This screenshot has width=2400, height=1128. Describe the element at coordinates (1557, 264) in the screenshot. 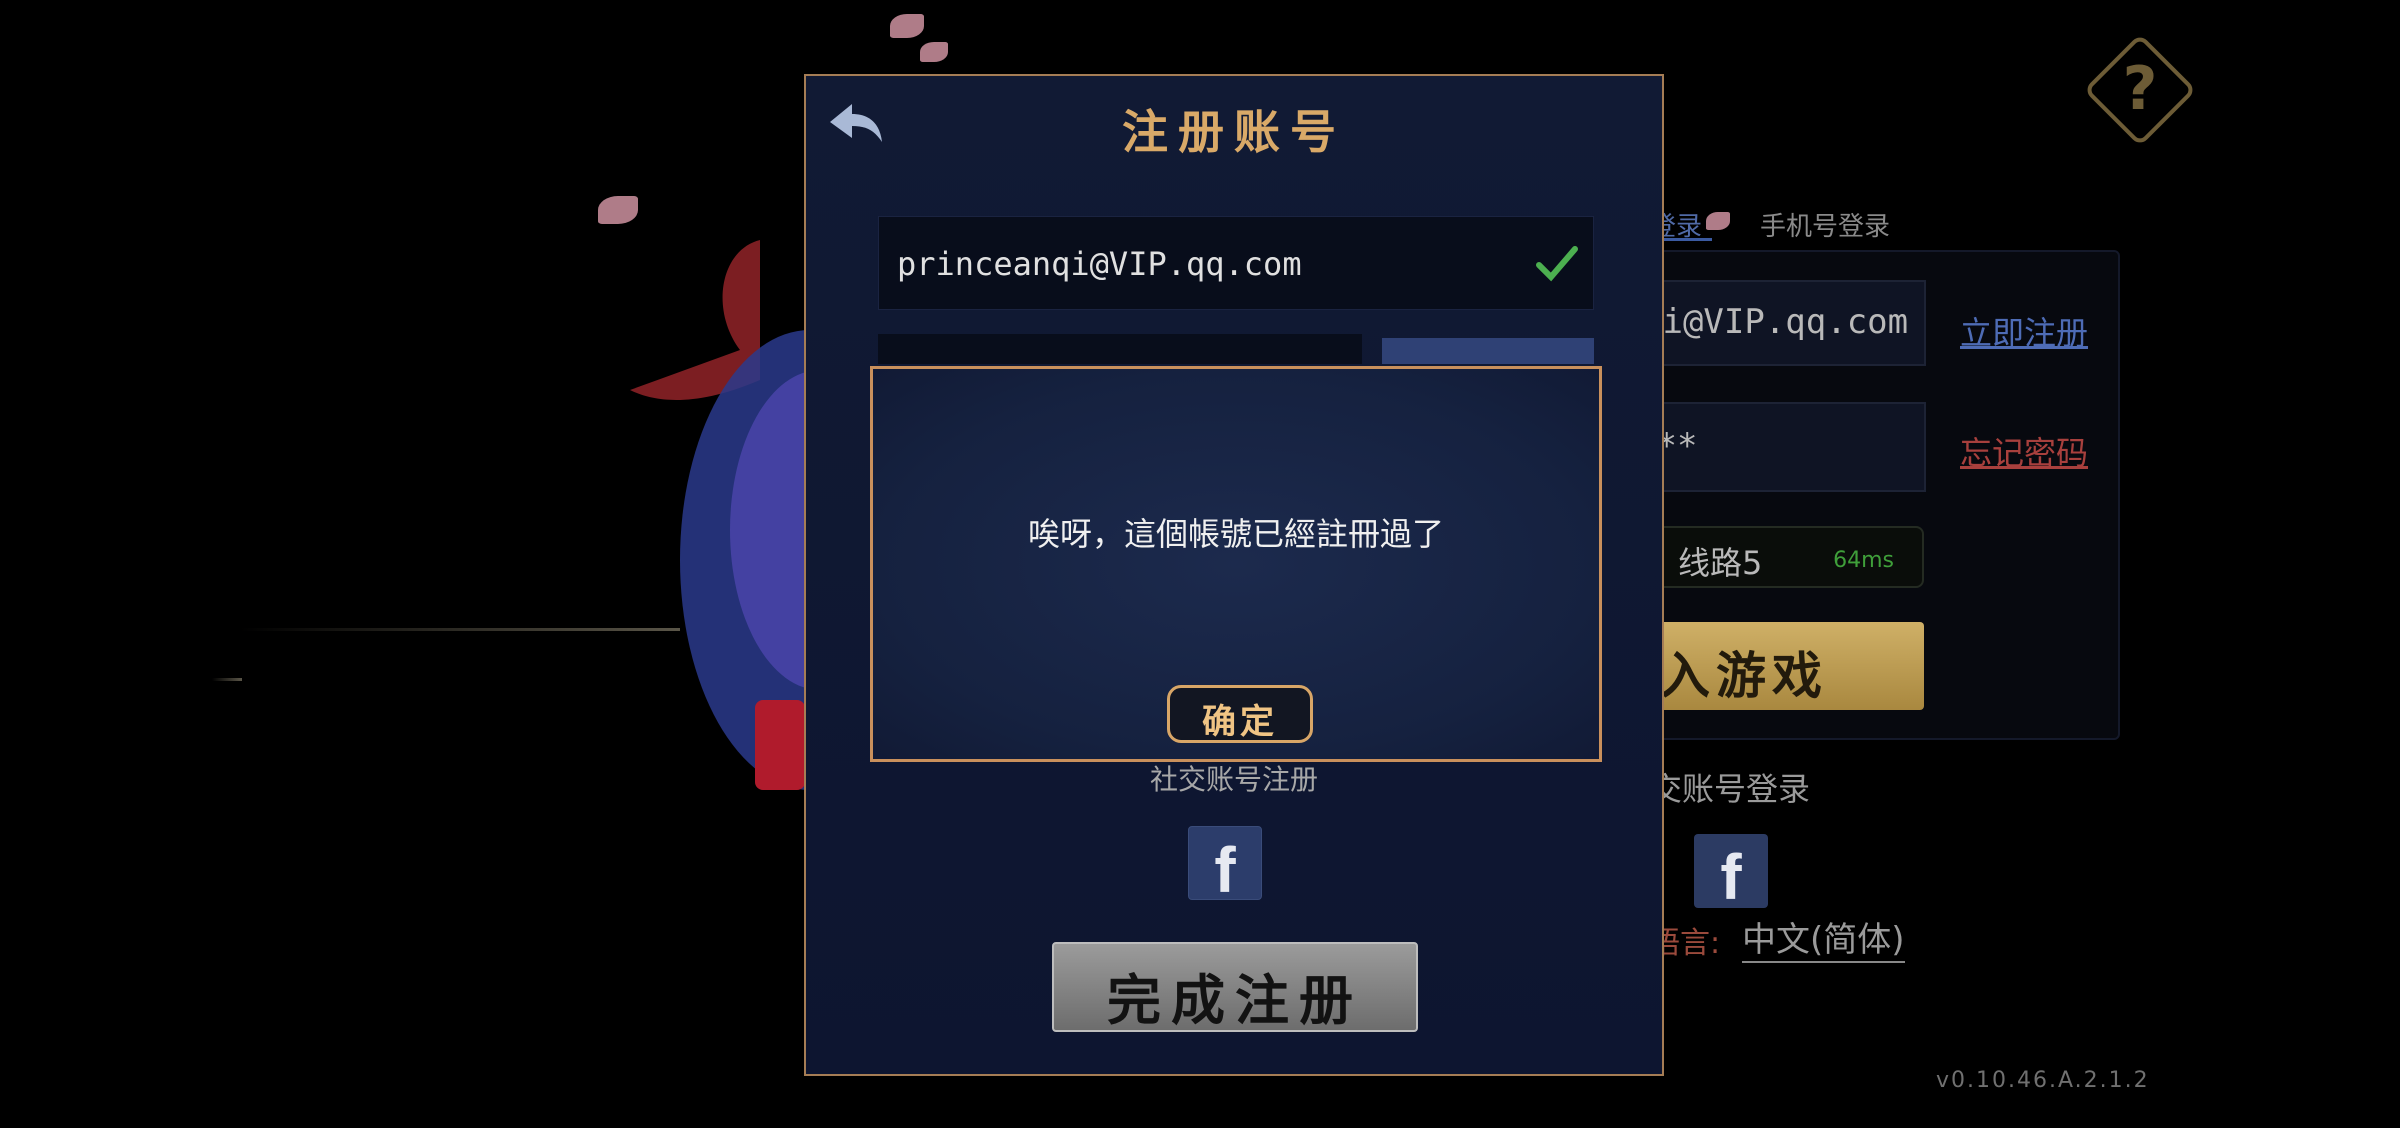

I see `check-icon` at that location.